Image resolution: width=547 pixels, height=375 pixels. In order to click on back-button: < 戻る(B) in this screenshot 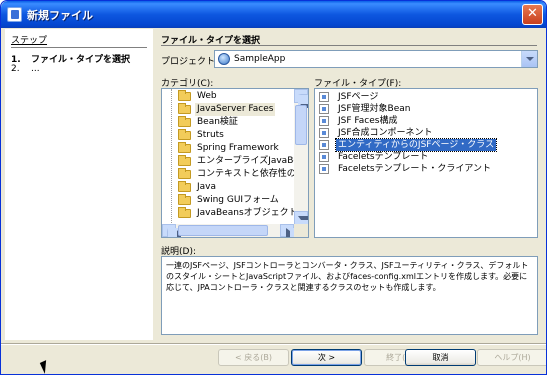, I will do `click(253, 357)`.